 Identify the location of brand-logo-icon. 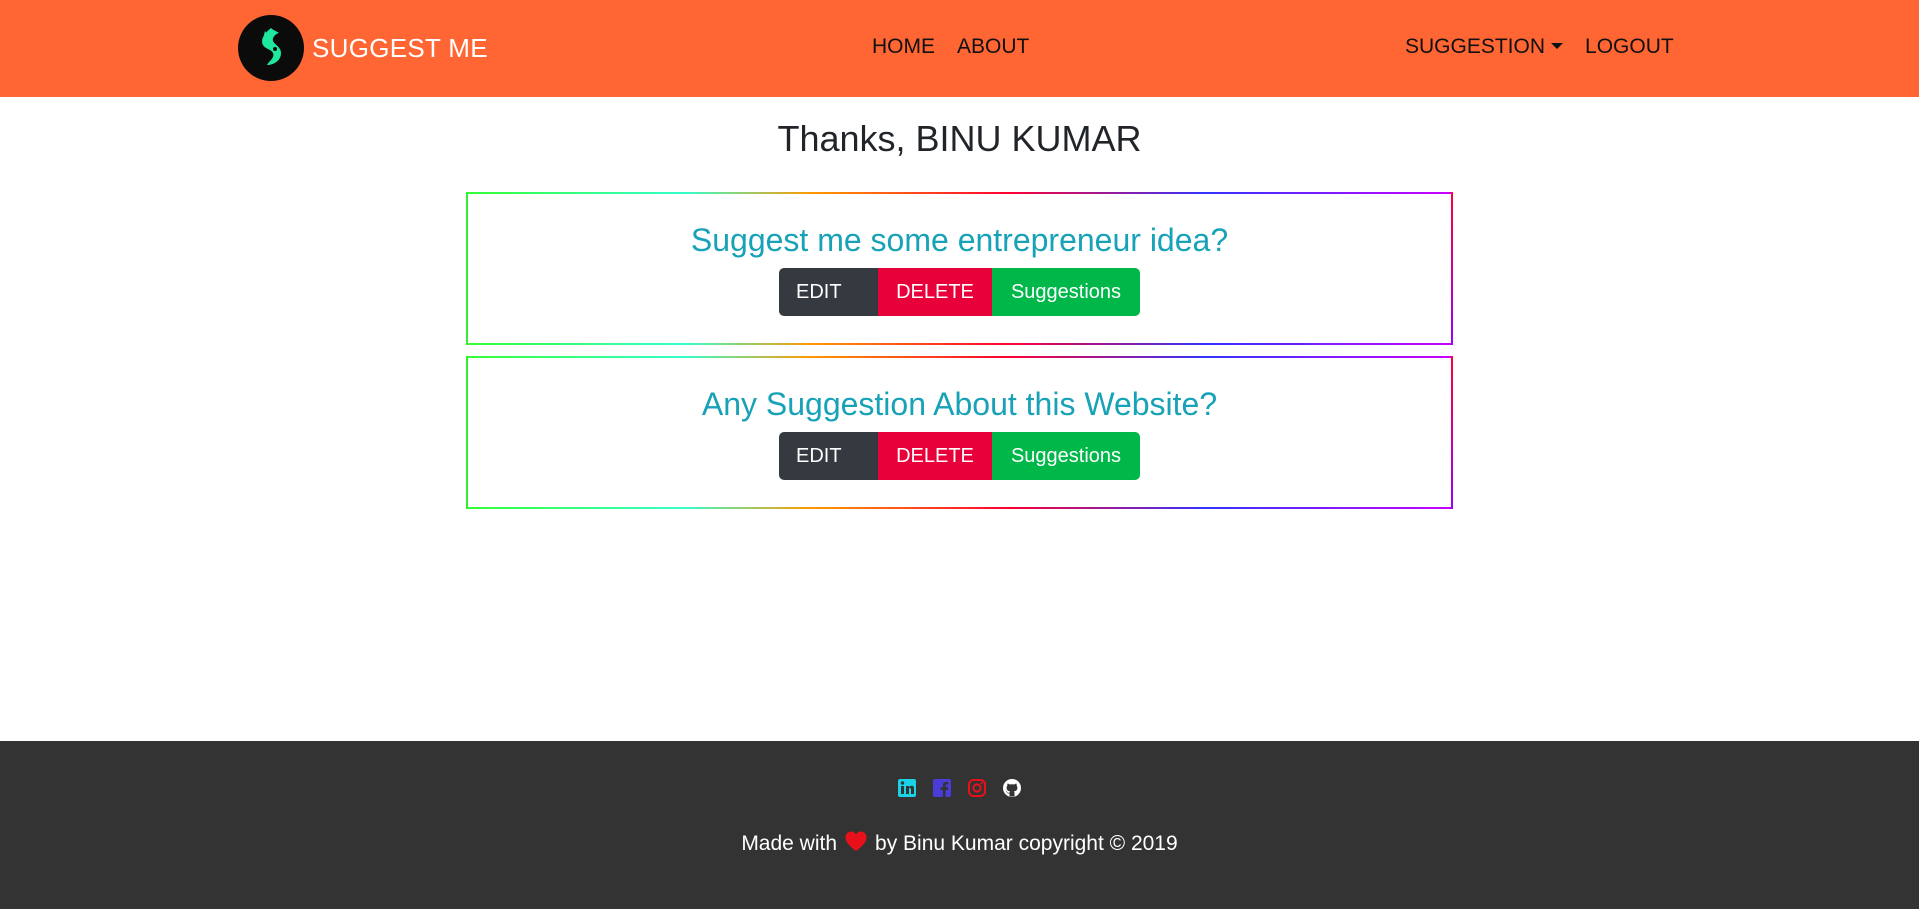
(271, 48).